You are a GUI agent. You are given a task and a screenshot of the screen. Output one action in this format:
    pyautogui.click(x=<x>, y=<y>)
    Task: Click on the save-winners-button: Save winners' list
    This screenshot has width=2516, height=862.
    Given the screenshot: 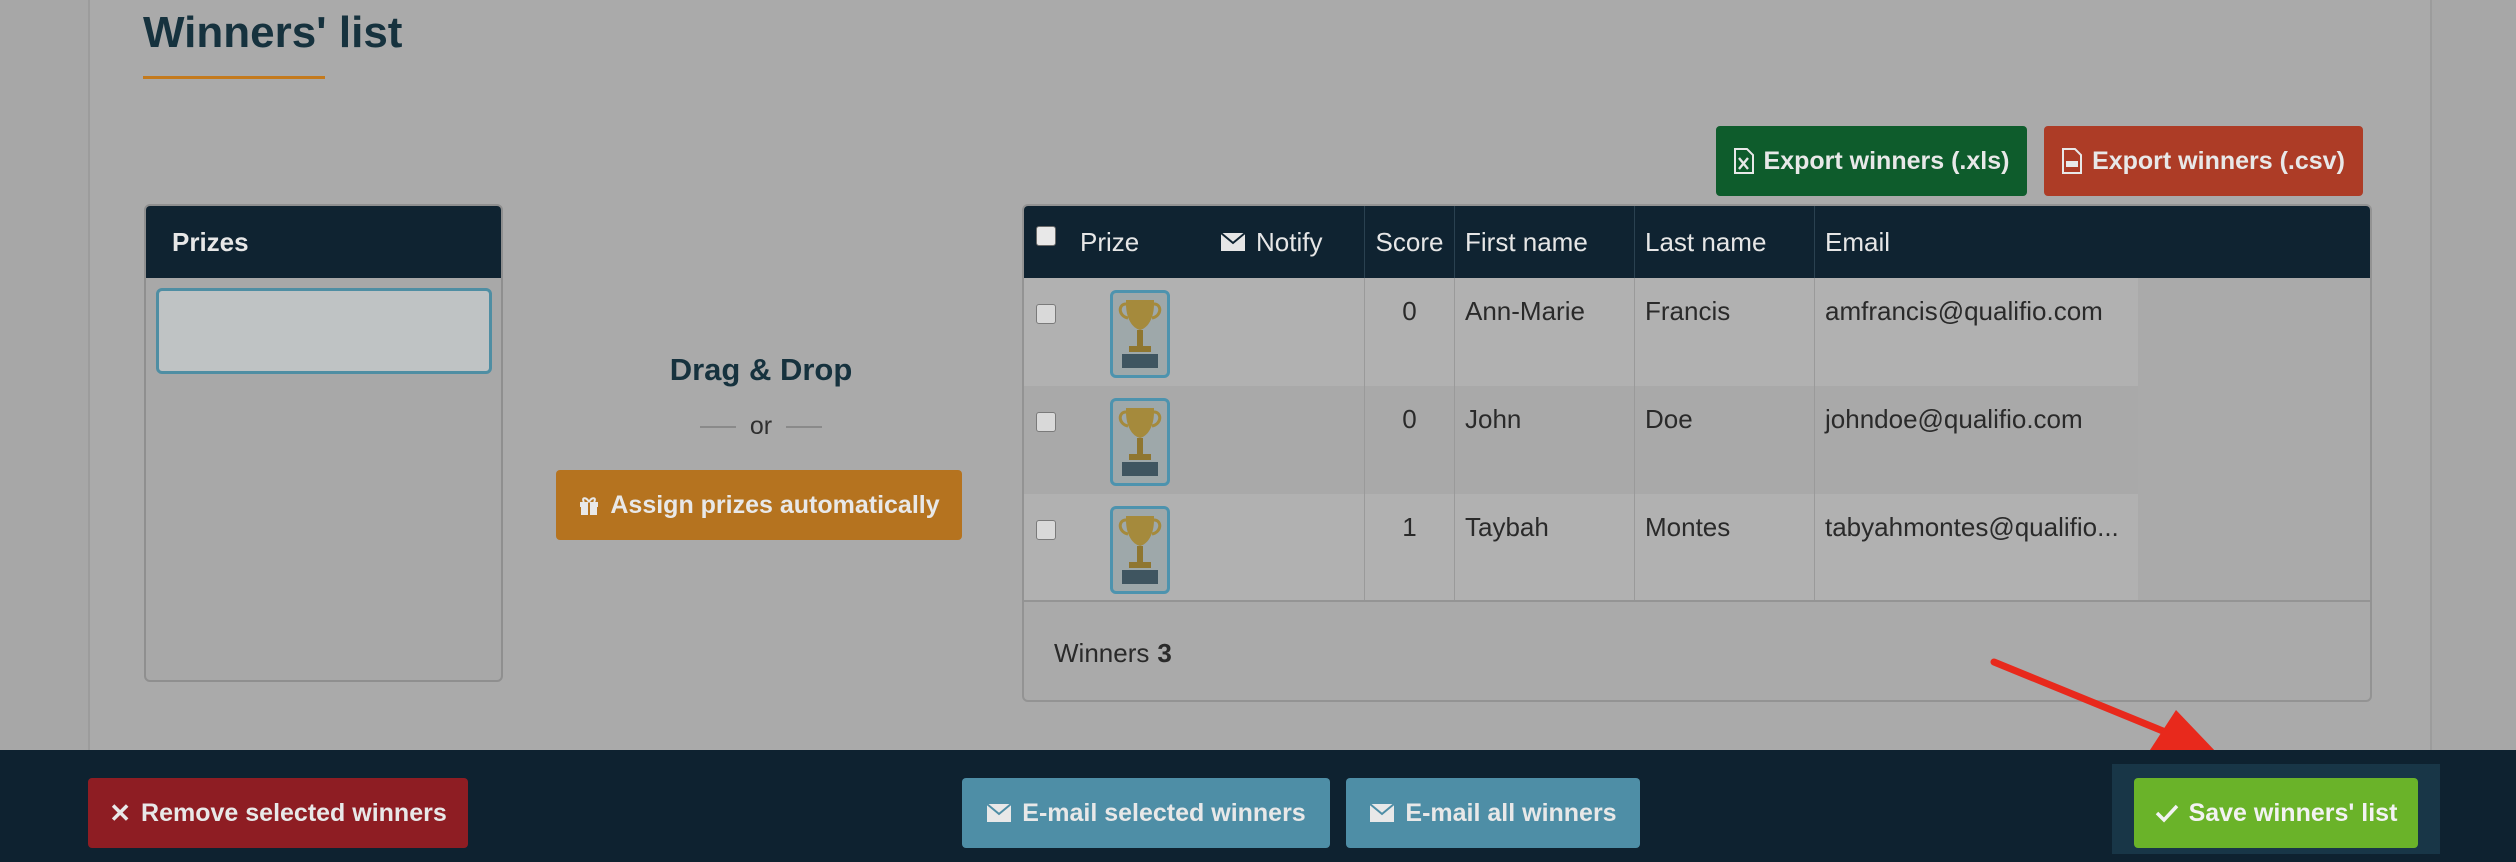 What is the action you would take?
    pyautogui.click(x=2276, y=813)
    